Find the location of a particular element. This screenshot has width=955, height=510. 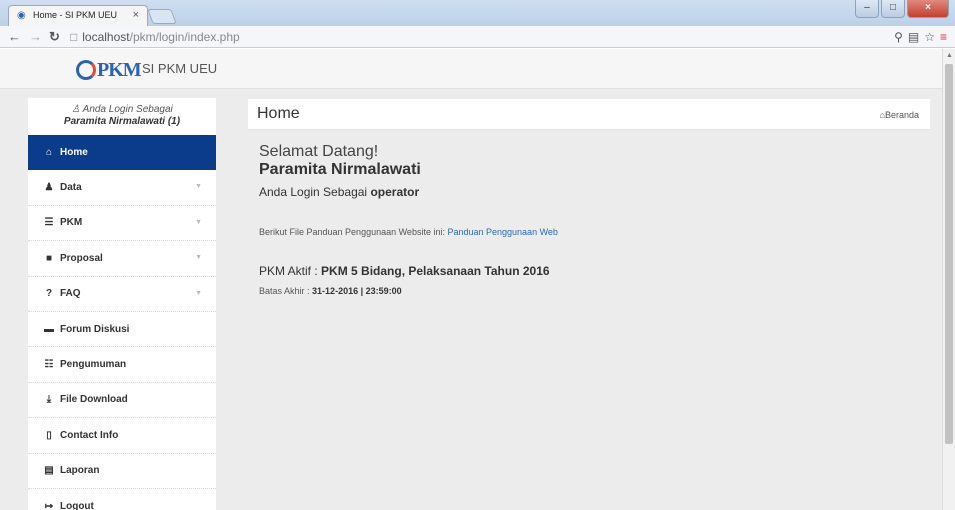

tab-title: Home - SI PKM UEU is located at coordinates (75, 15).